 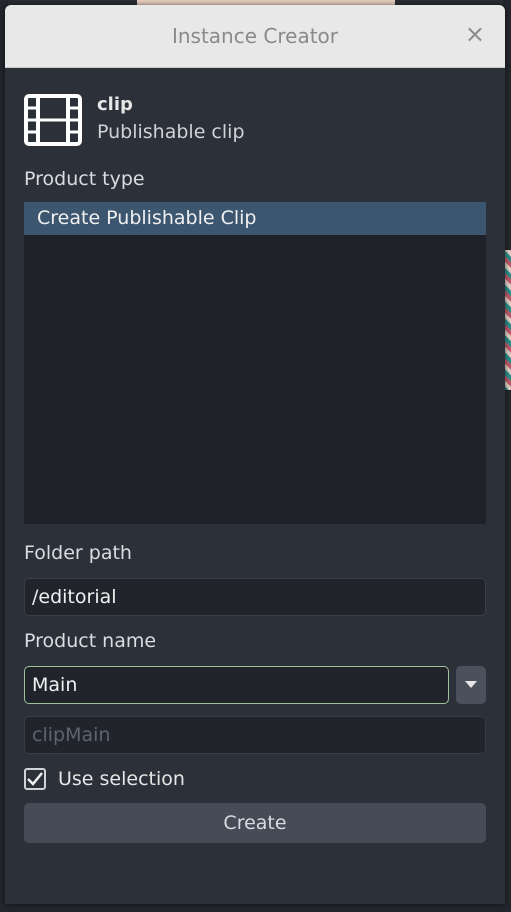 I want to click on product-type-name: clip, so click(x=115, y=104).